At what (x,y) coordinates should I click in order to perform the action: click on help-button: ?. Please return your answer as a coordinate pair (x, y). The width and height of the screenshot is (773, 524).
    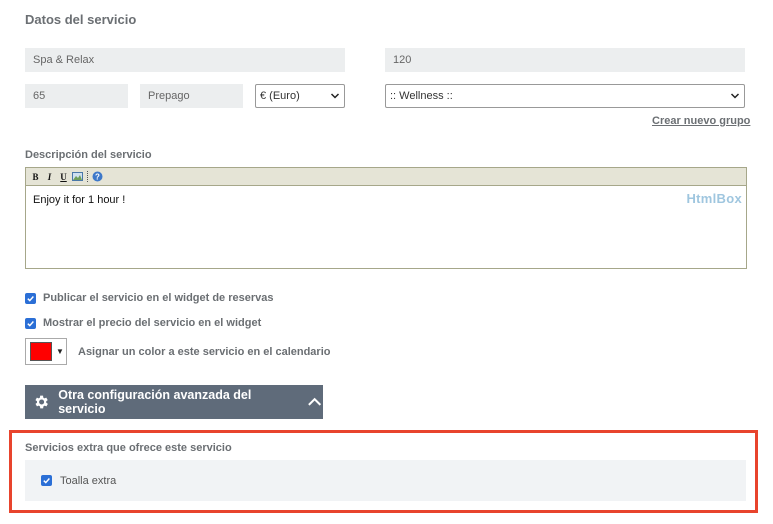
    Looking at the image, I should click on (97, 176).